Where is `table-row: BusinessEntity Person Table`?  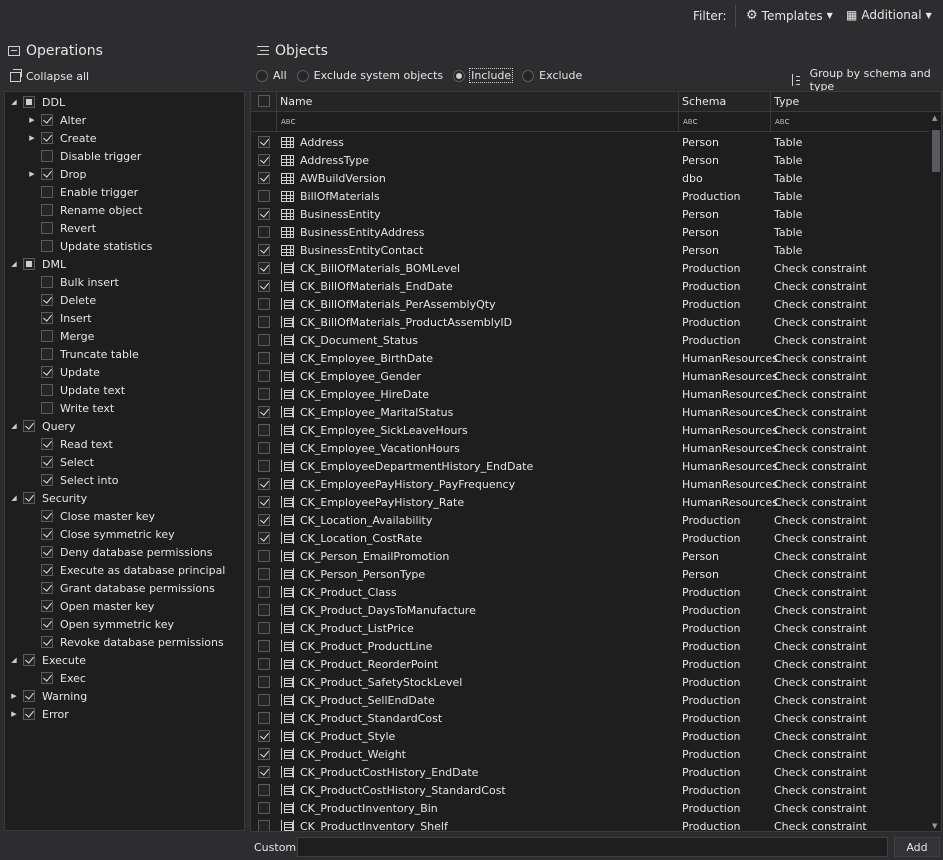 table-row: BusinessEntity Person Table is located at coordinates (590, 214).